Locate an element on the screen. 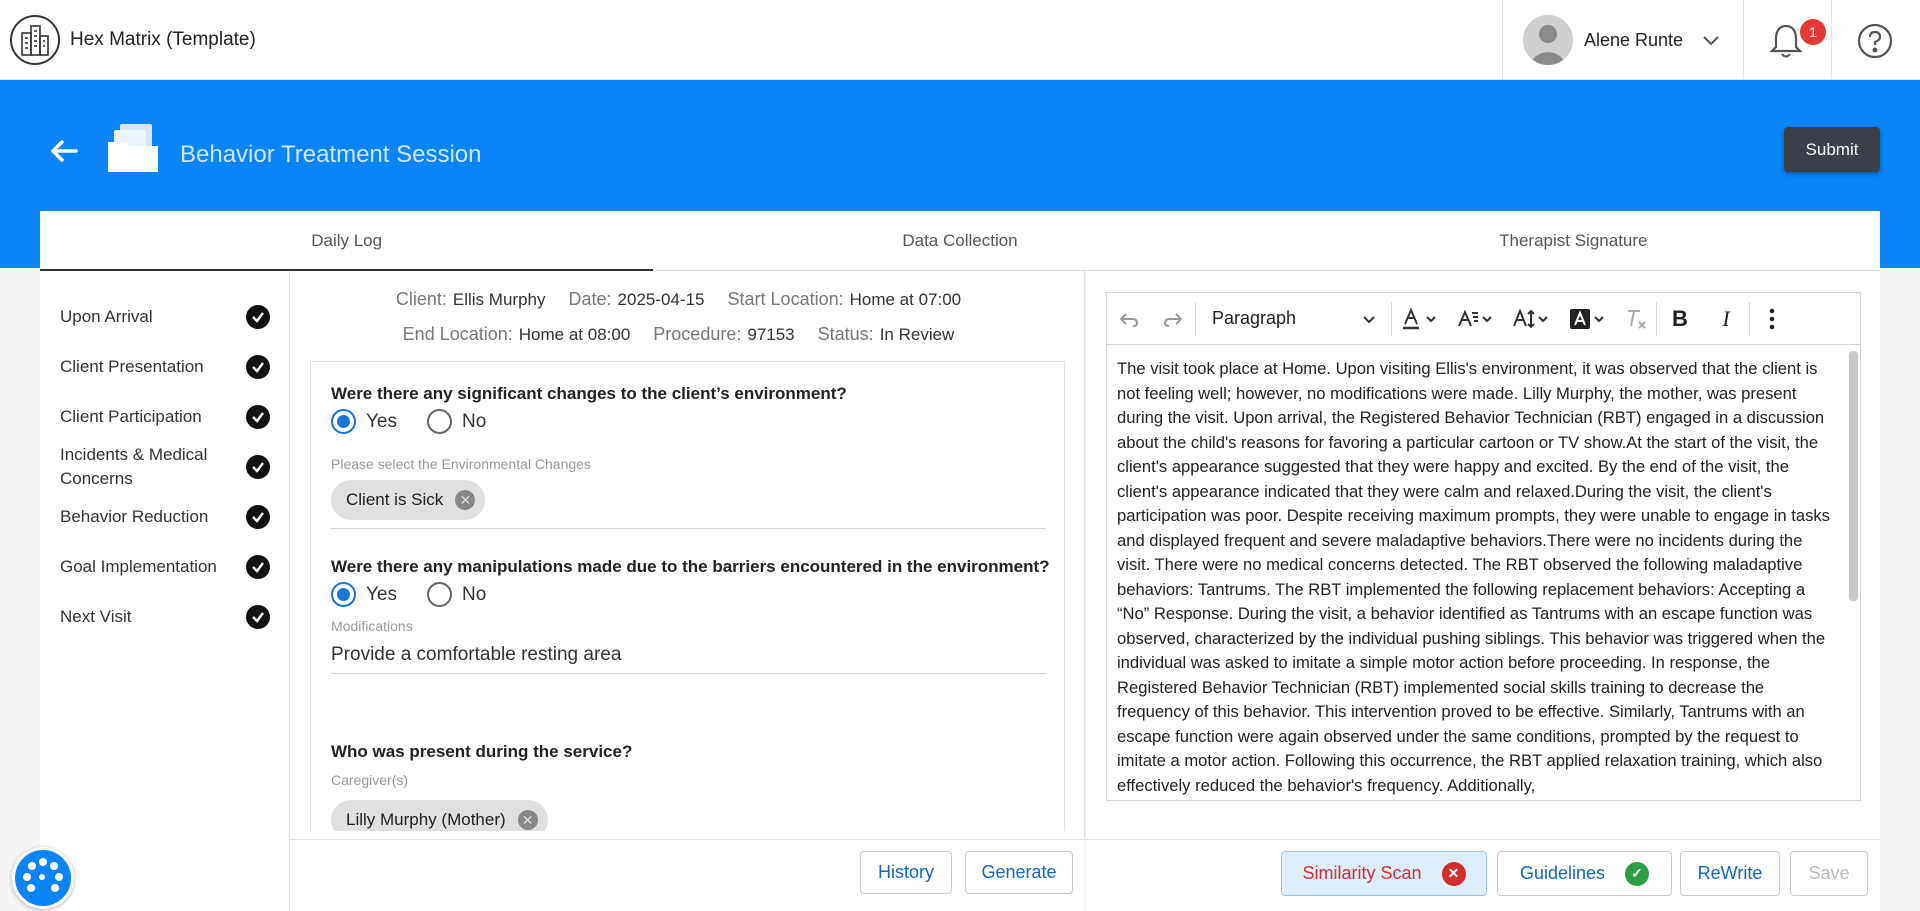  building-logo-icon is located at coordinates (35, 40).